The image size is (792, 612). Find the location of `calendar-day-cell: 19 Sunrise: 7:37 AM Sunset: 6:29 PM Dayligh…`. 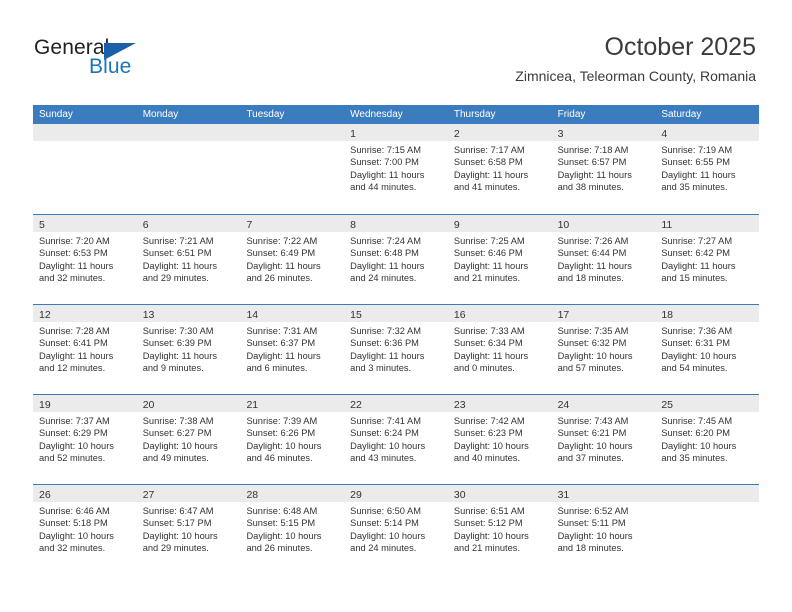

calendar-day-cell: 19 Sunrise: 7:37 AM Sunset: 6:29 PM Dayligh… is located at coordinates (85, 439).